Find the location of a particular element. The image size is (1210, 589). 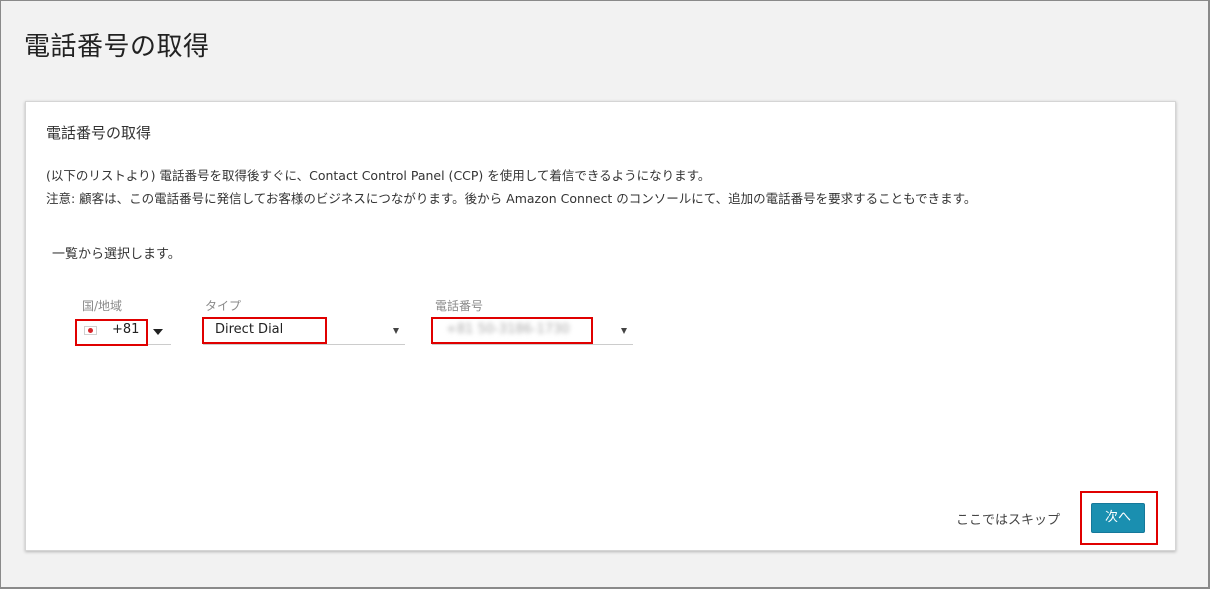

country-label: 国/地域 is located at coordinates (102, 306).